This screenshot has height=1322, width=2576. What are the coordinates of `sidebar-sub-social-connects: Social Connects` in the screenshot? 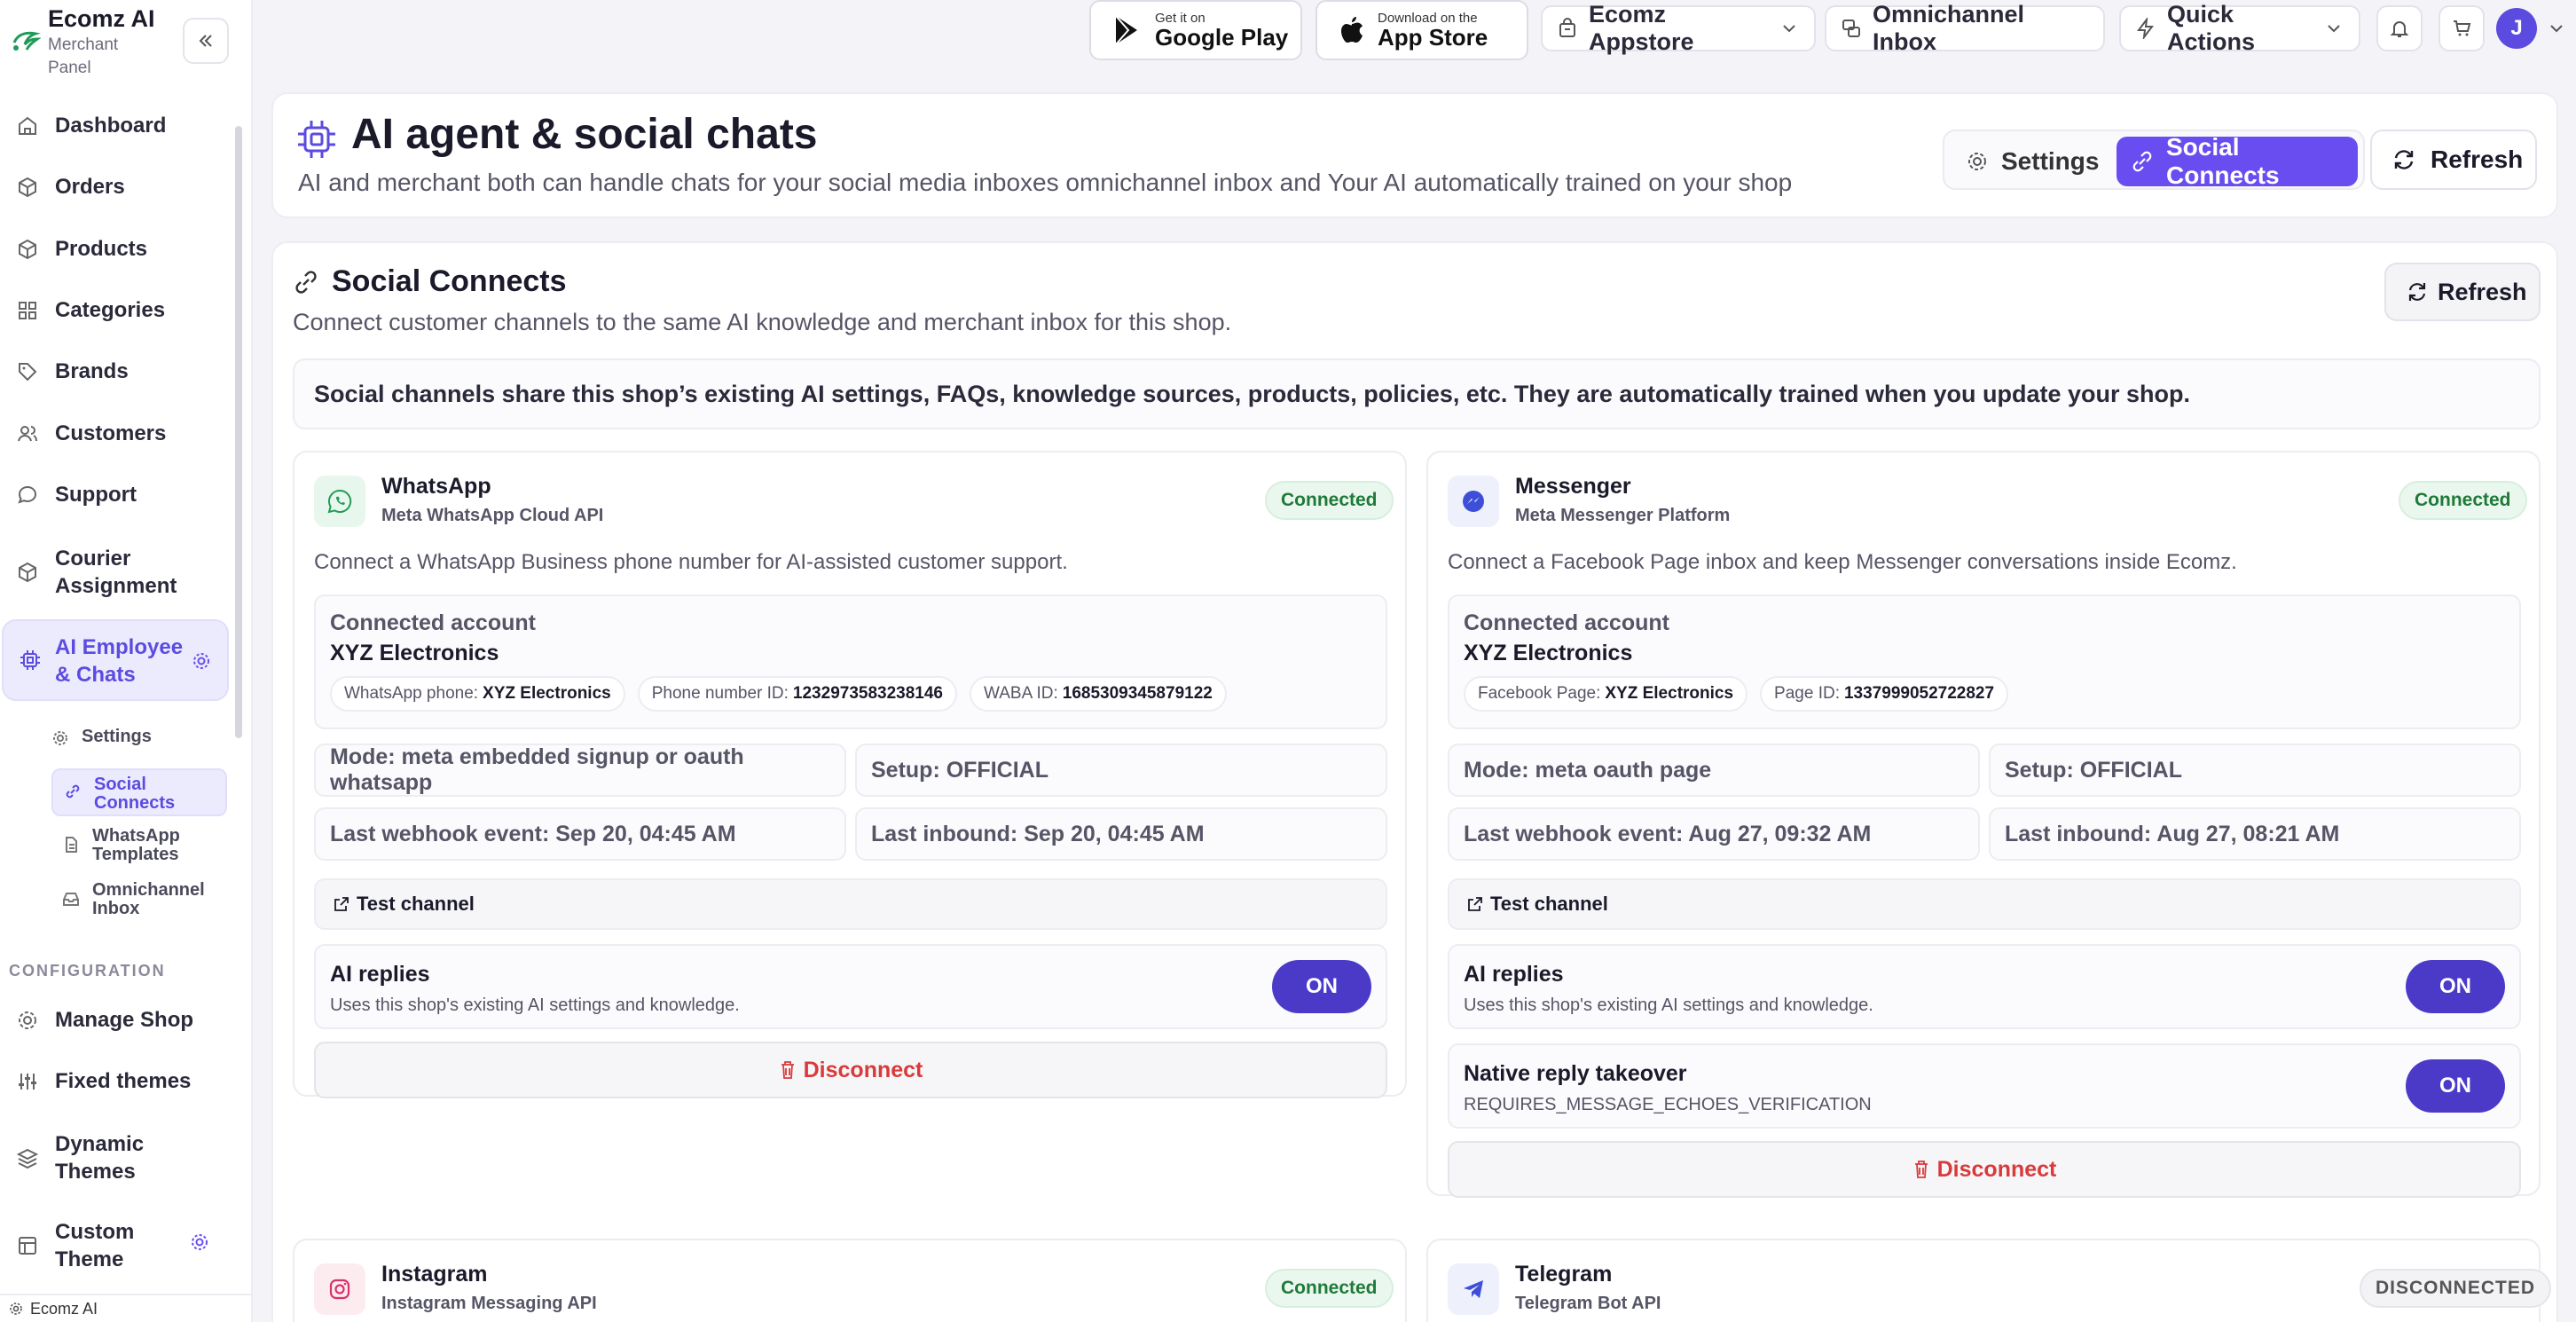 It's located at (139, 792).